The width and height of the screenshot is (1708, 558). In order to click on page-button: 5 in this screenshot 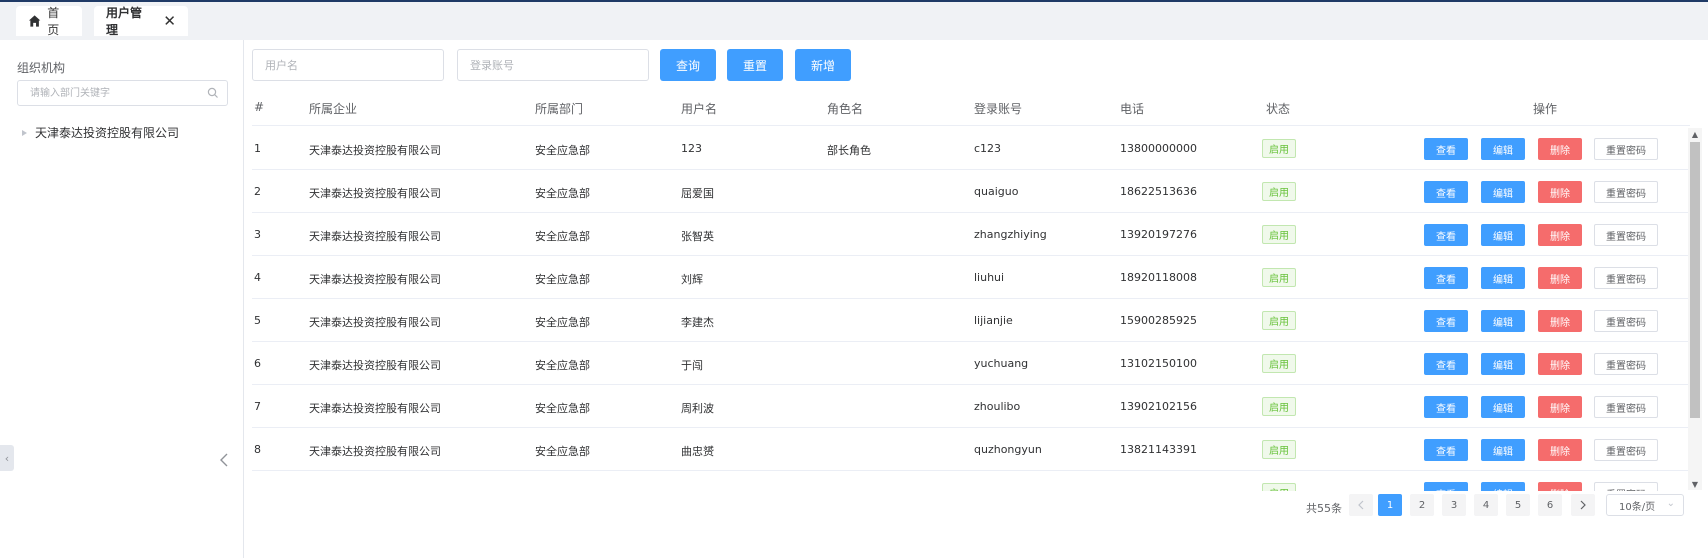, I will do `click(1518, 505)`.